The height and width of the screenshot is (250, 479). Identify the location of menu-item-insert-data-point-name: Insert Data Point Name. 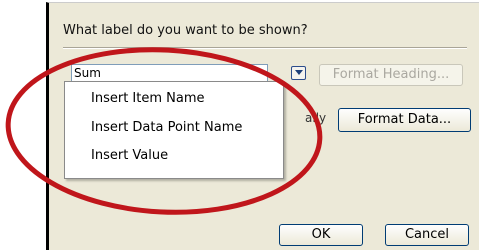
(166, 127).